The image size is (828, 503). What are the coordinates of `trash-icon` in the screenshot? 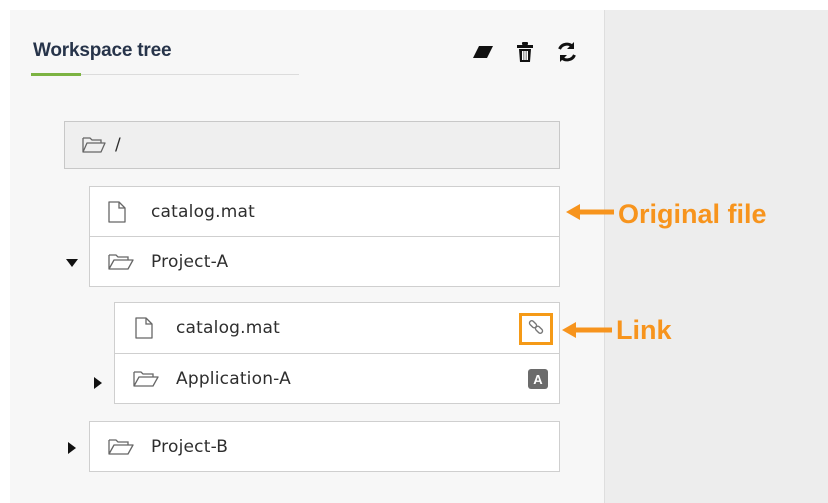 It's located at (525, 52).